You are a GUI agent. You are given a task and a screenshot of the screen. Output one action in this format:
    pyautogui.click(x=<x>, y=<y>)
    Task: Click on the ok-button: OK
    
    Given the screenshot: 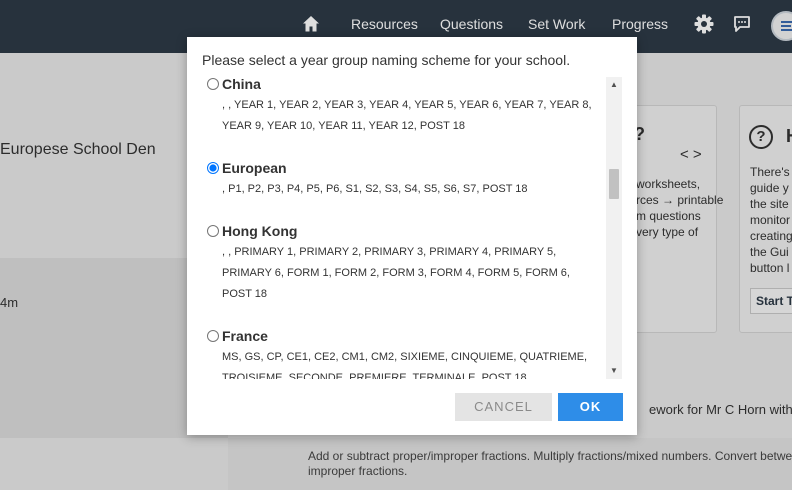 What is the action you would take?
    pyautogui.click(x=590, y=407)
    